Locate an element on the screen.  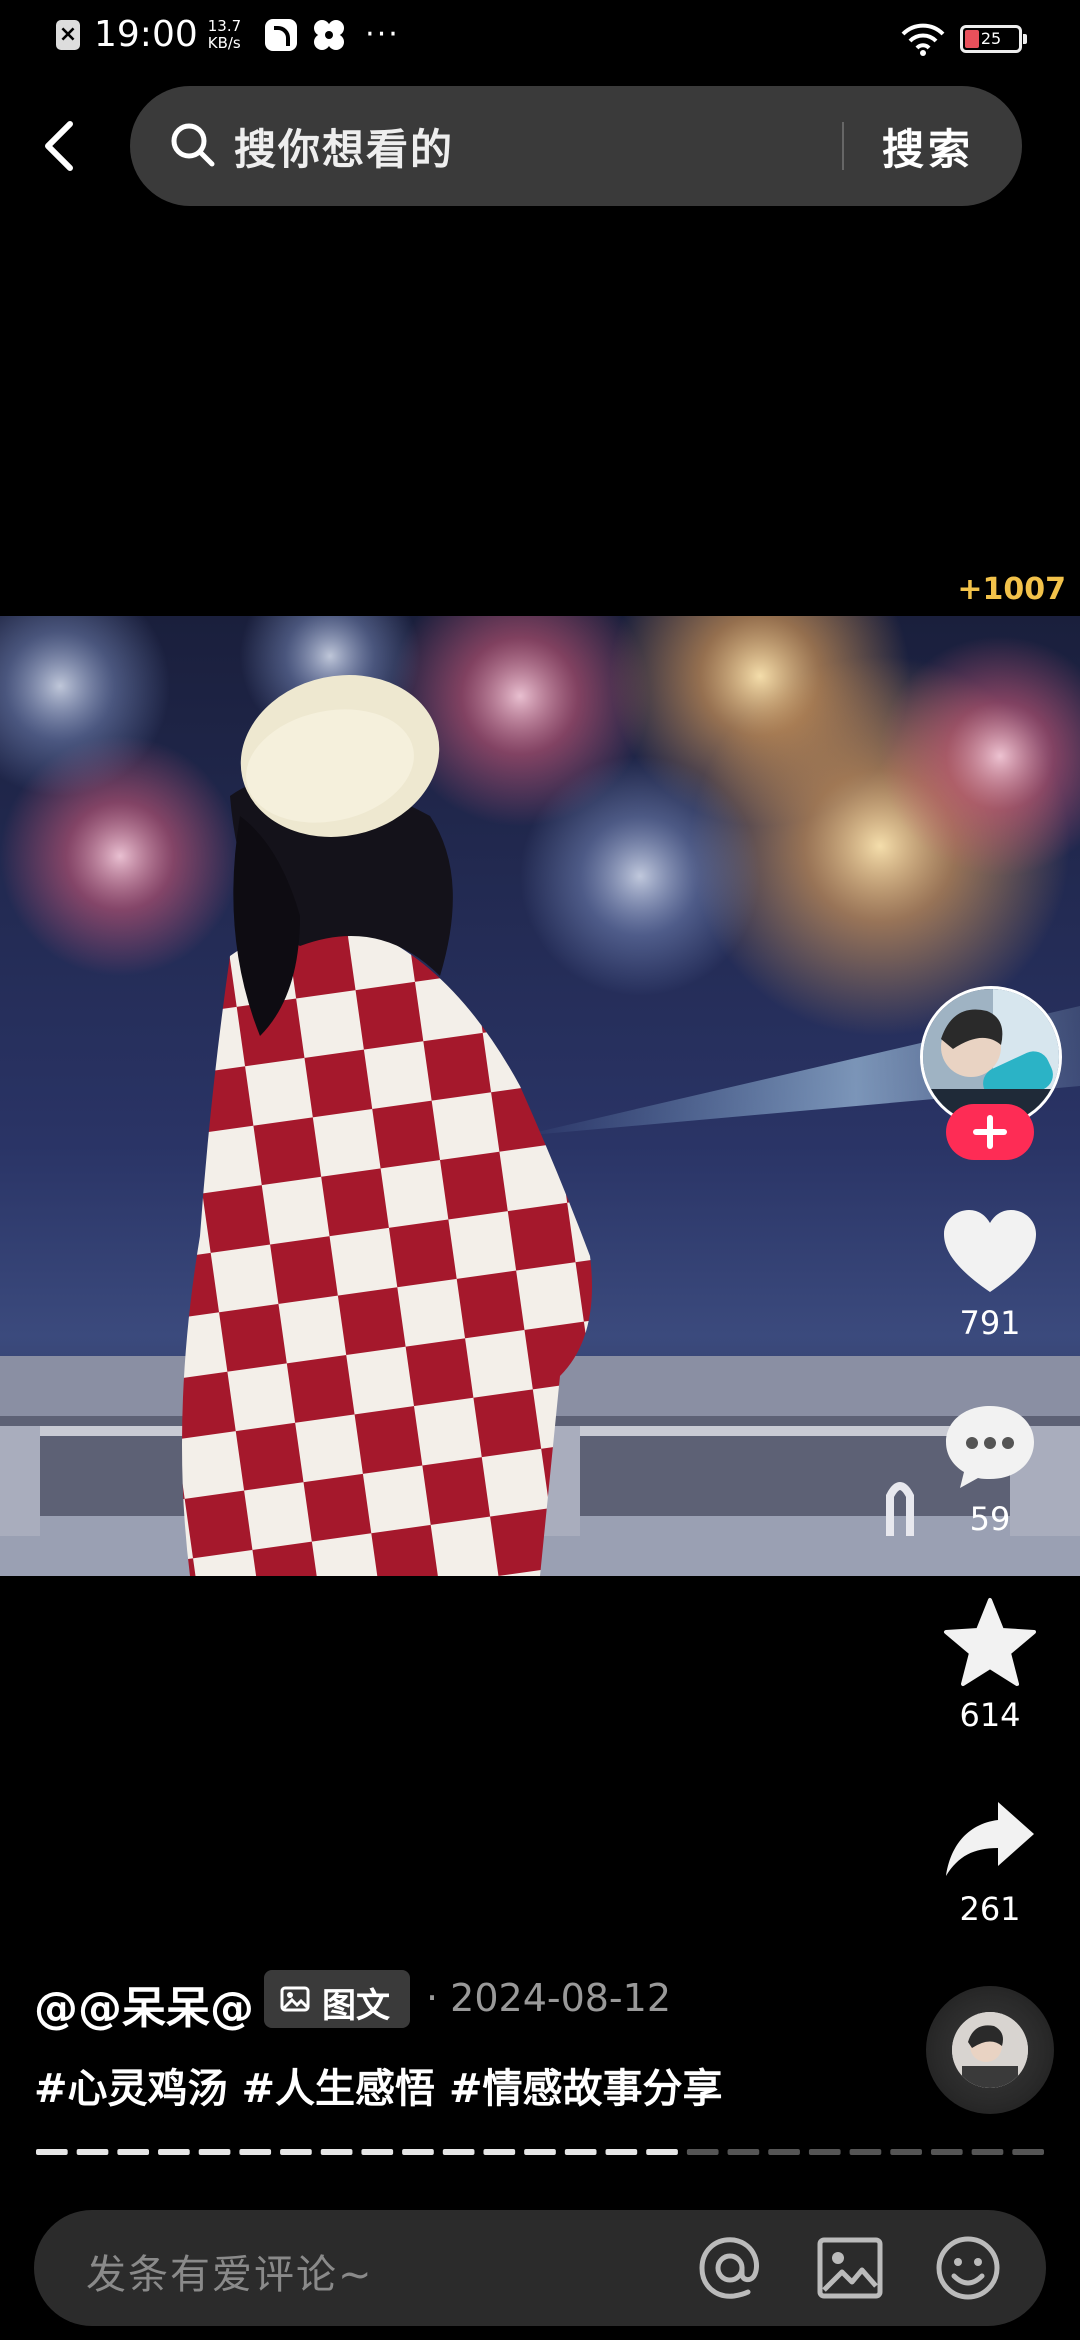
favorite-button: 614 is located at coordinates (990, 1665).